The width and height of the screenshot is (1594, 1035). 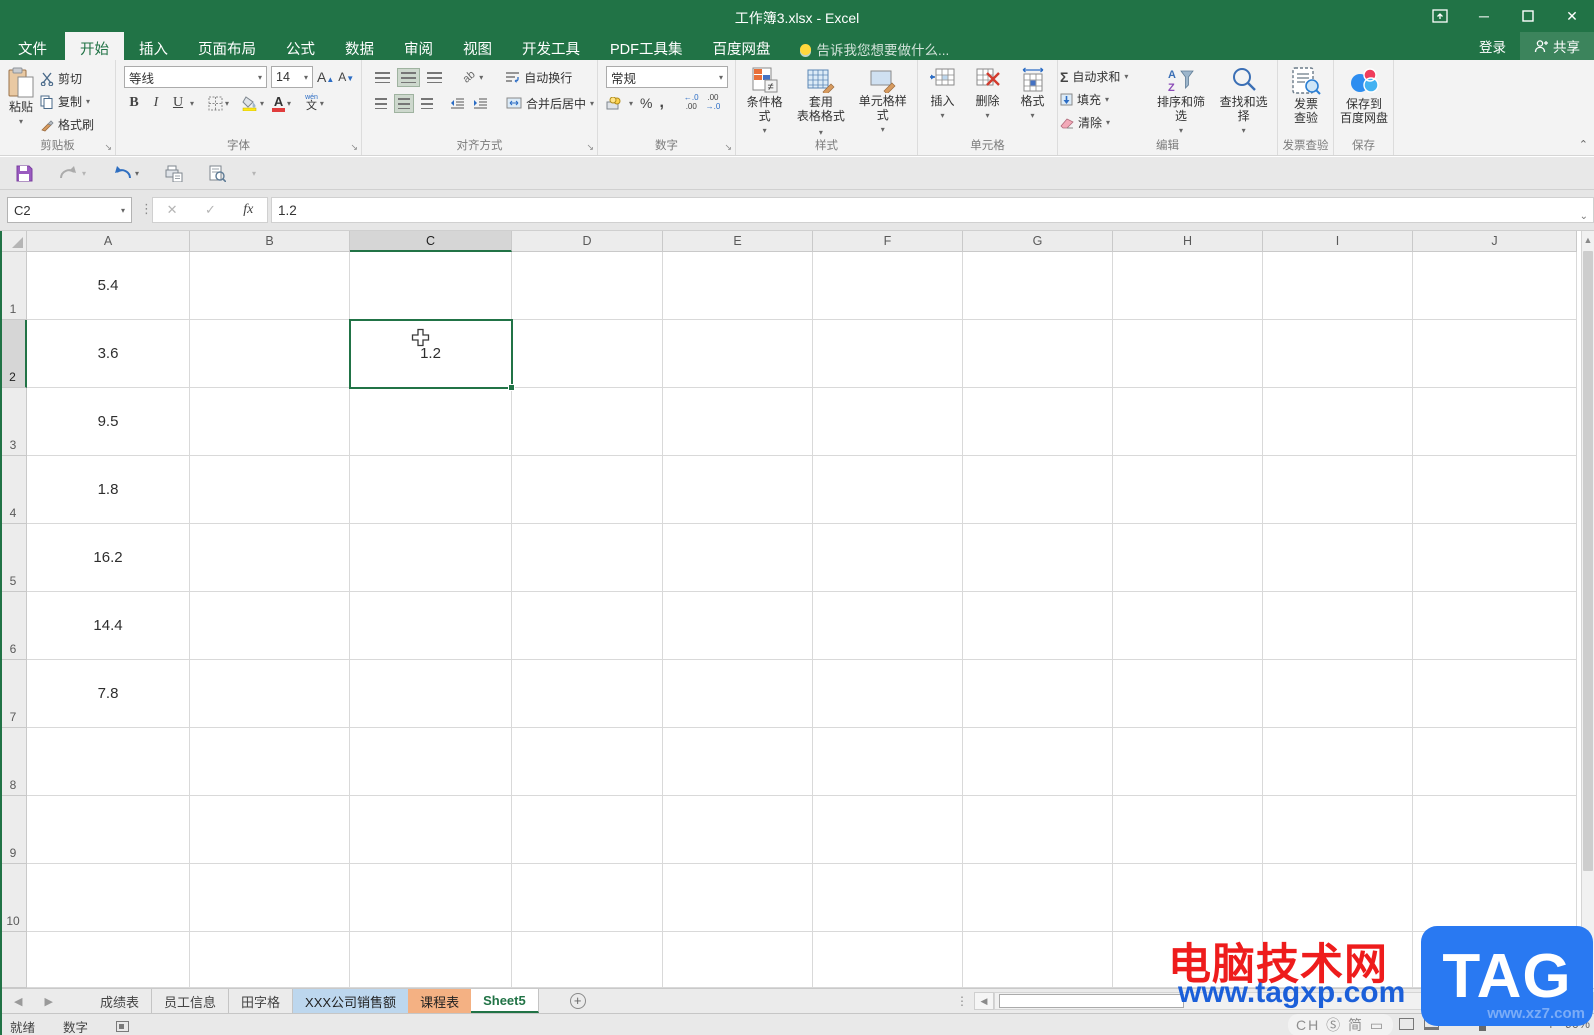 What do you see at coordinates (1495, 490) in the screenshot?
I see `grid-cell-J4` at bounding box center [1495, 490].